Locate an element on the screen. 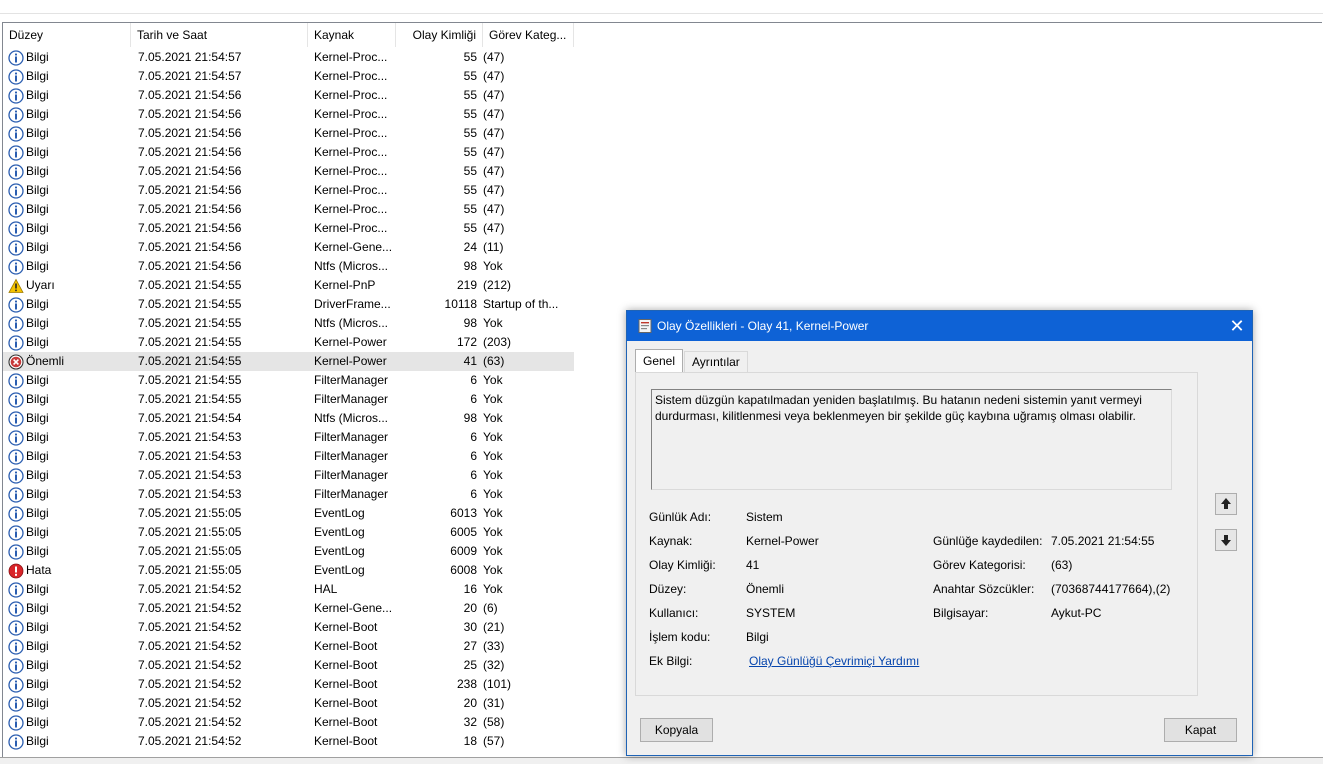 This screenshot has height=764, width=1323. row-task-category: Yok is located at coordinates (493, 551).